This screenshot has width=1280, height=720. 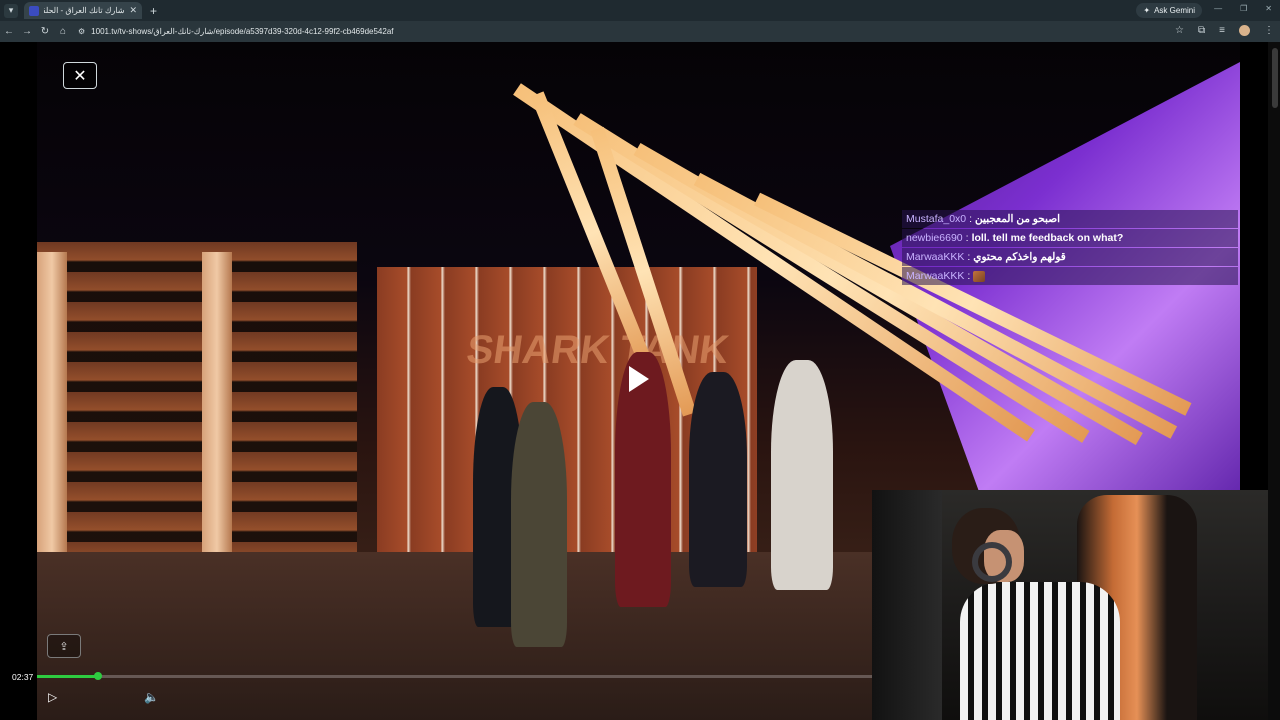 I want to click on show-sign: SHARK TANK, so click(x=597, y=350).